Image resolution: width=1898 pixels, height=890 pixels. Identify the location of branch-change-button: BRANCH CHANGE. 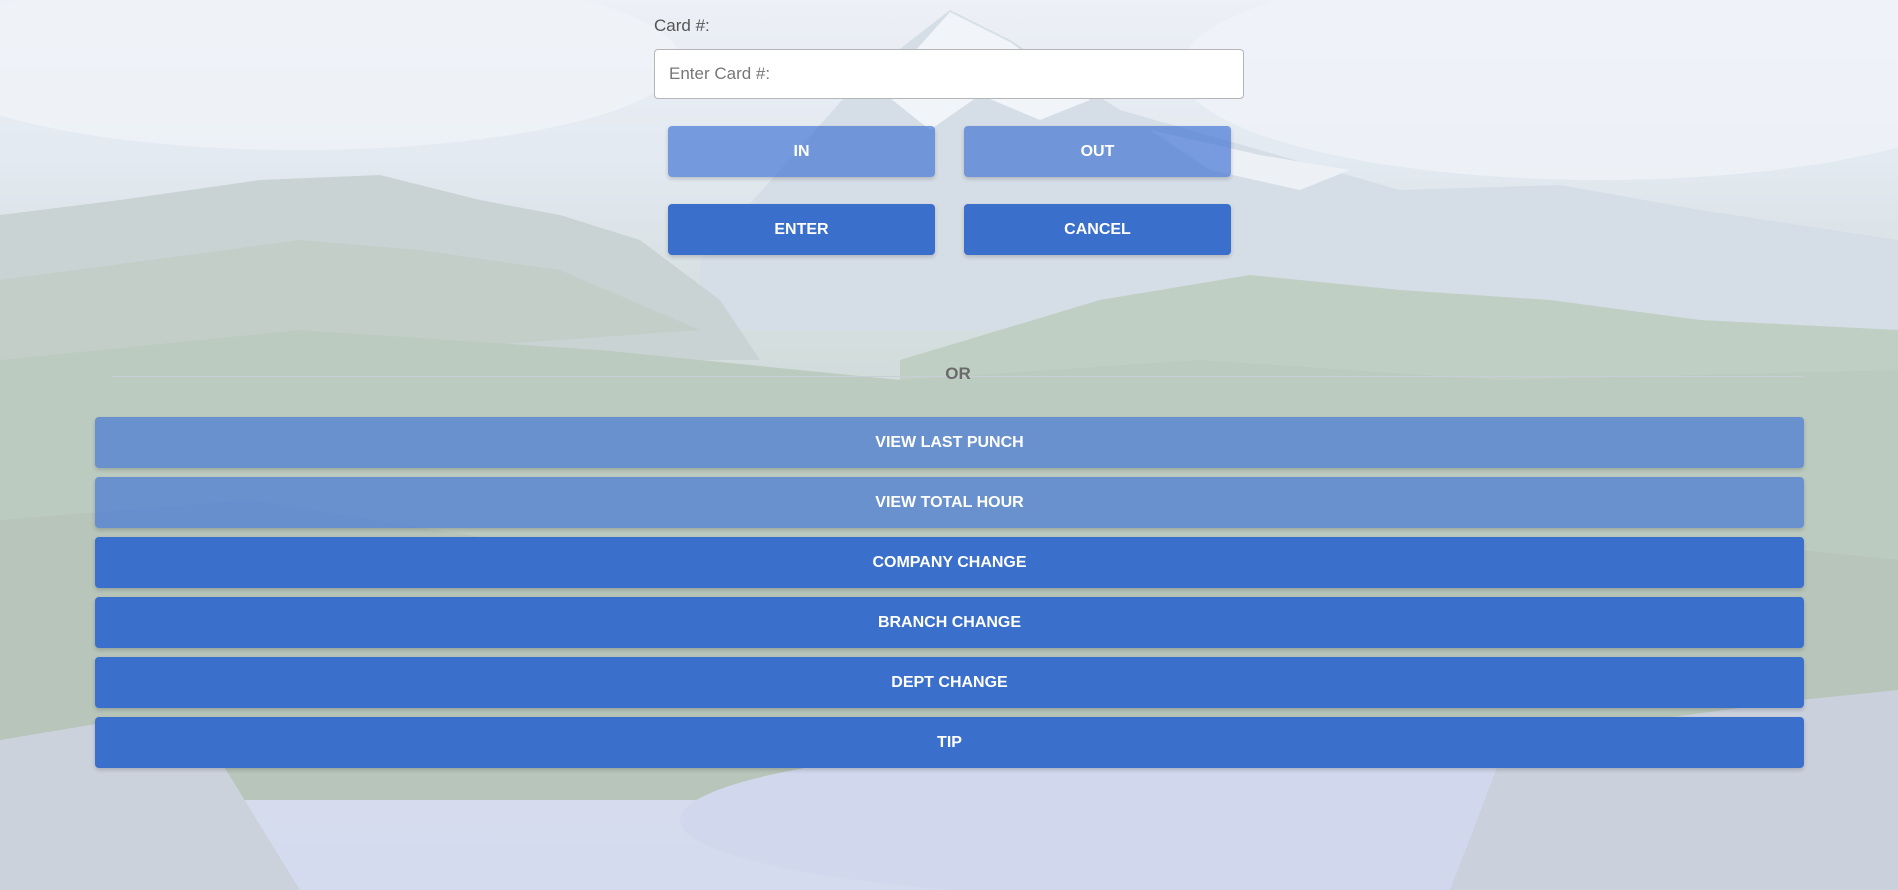
(949, 622).